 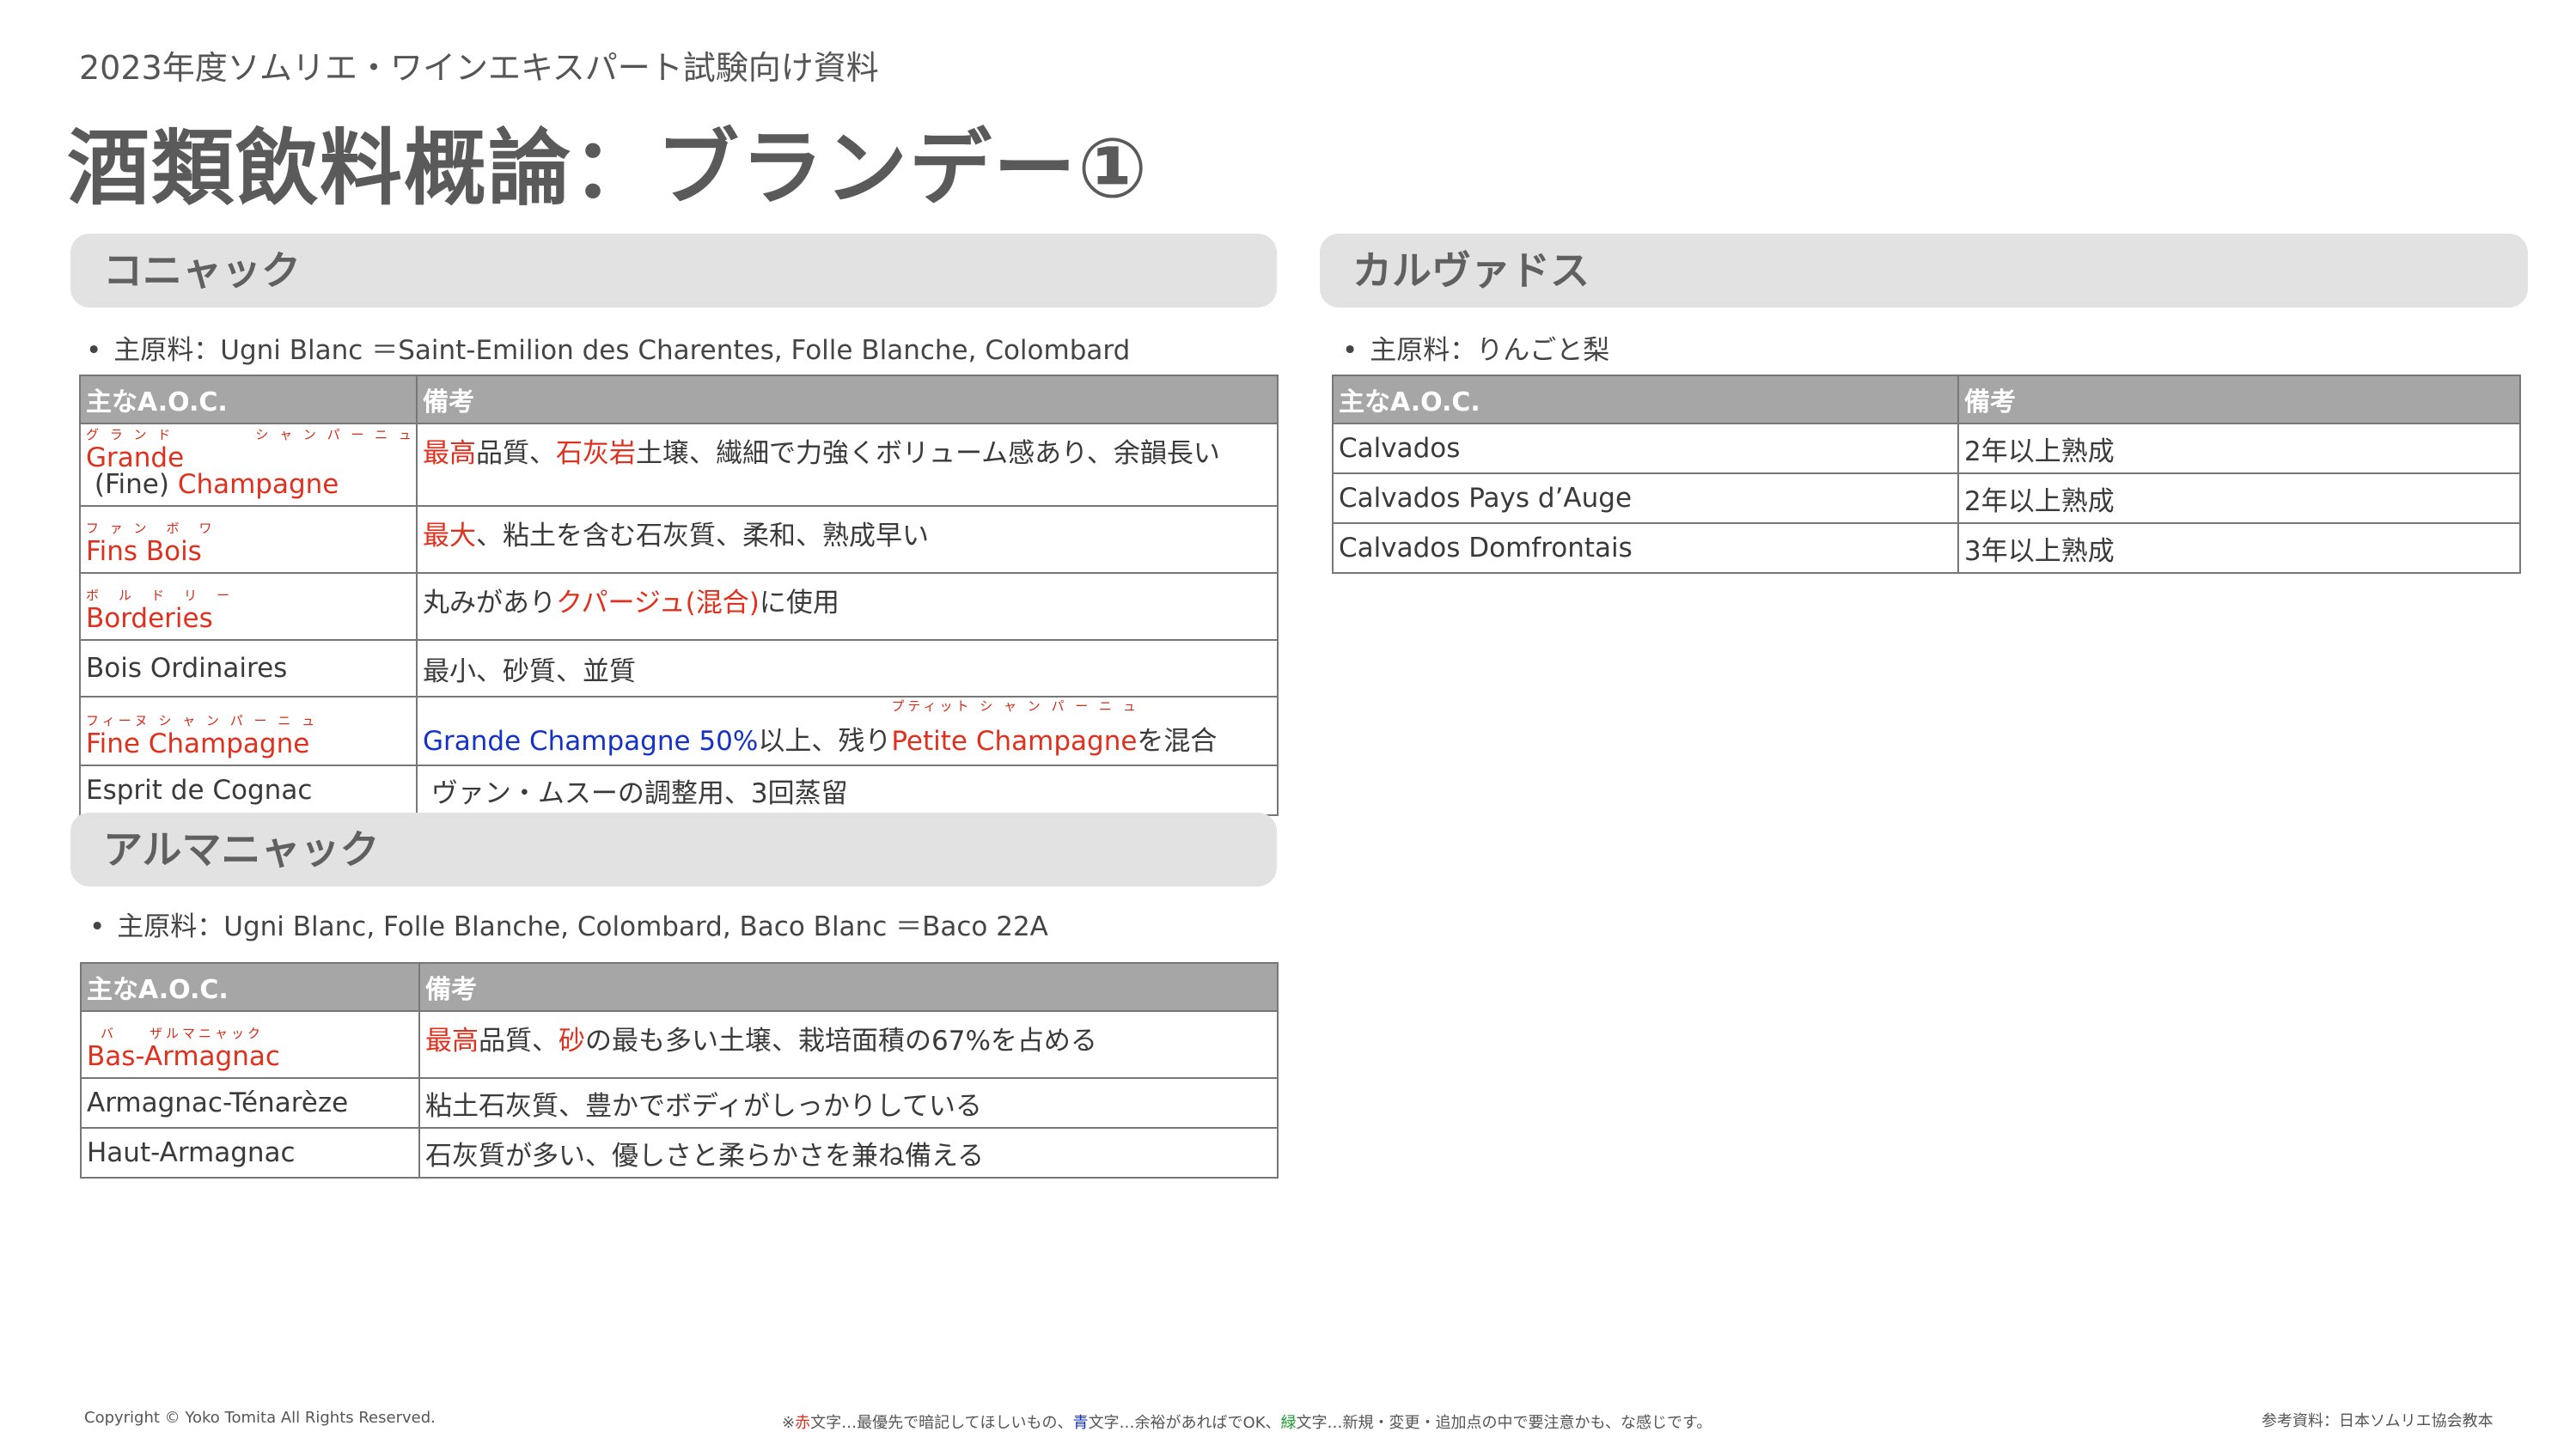 I want to click on subtitle: 2023年度ソムリエ・ワインエキスパート試験向け資料, so click(x=479, y=68).